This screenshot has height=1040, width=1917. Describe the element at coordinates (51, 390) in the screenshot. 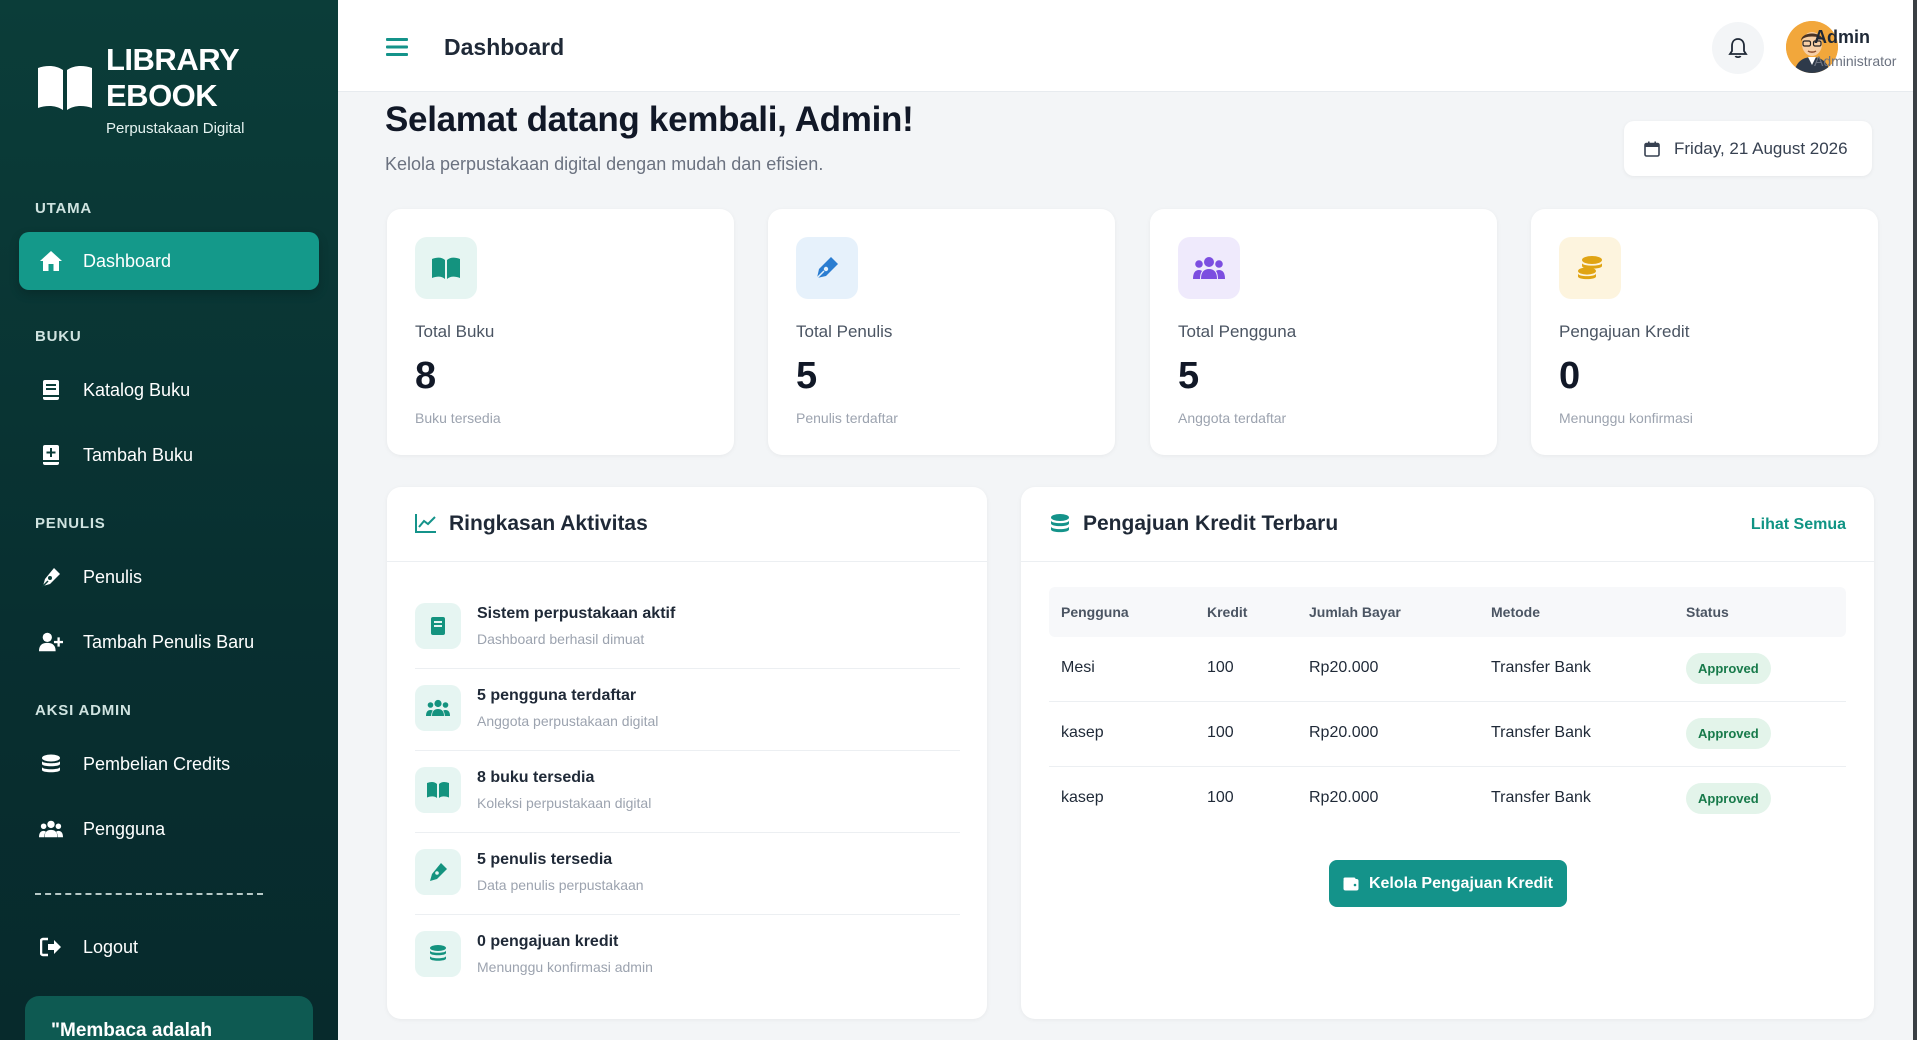

I see `book-icon` at that location.